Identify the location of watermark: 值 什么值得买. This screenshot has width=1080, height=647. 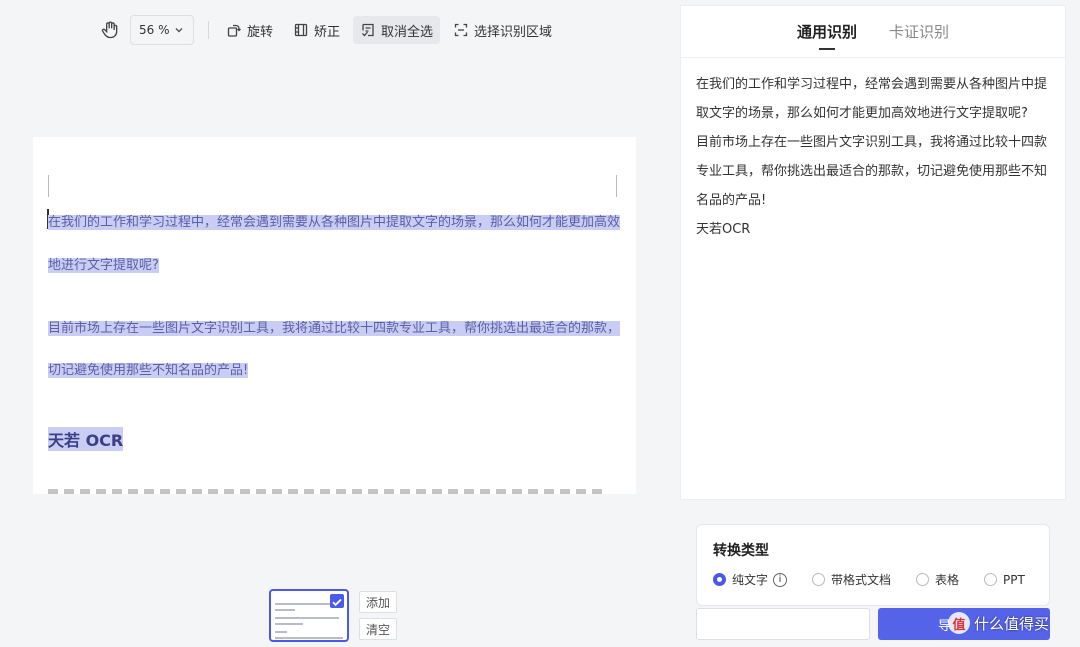
(998, 623).